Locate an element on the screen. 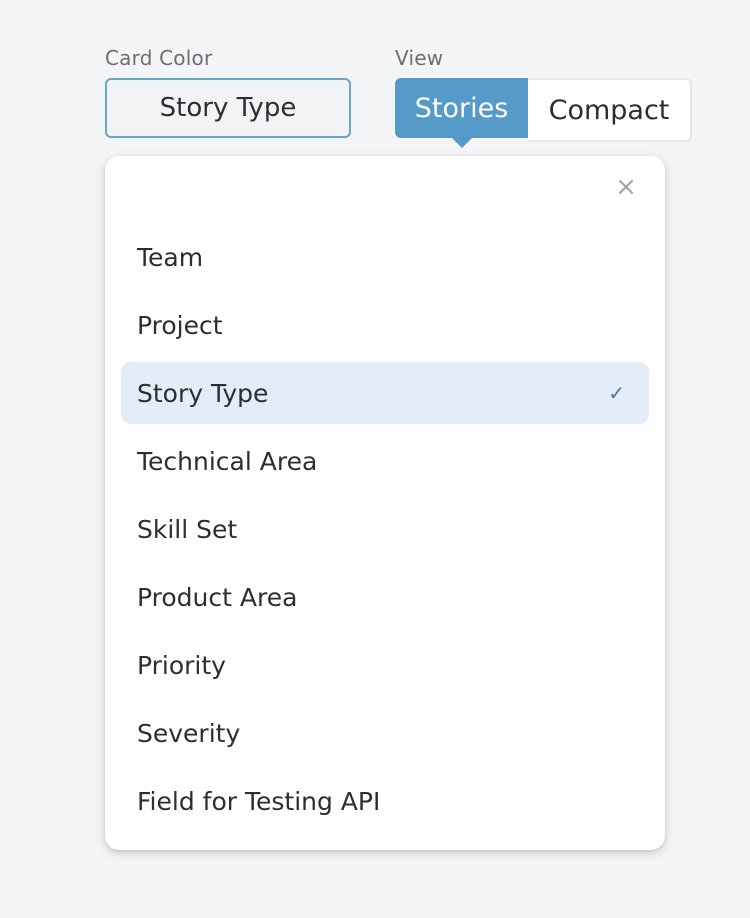 This screenshot has width=750, height=918. option-label: Technical Area is located at coordinates (227, 461).